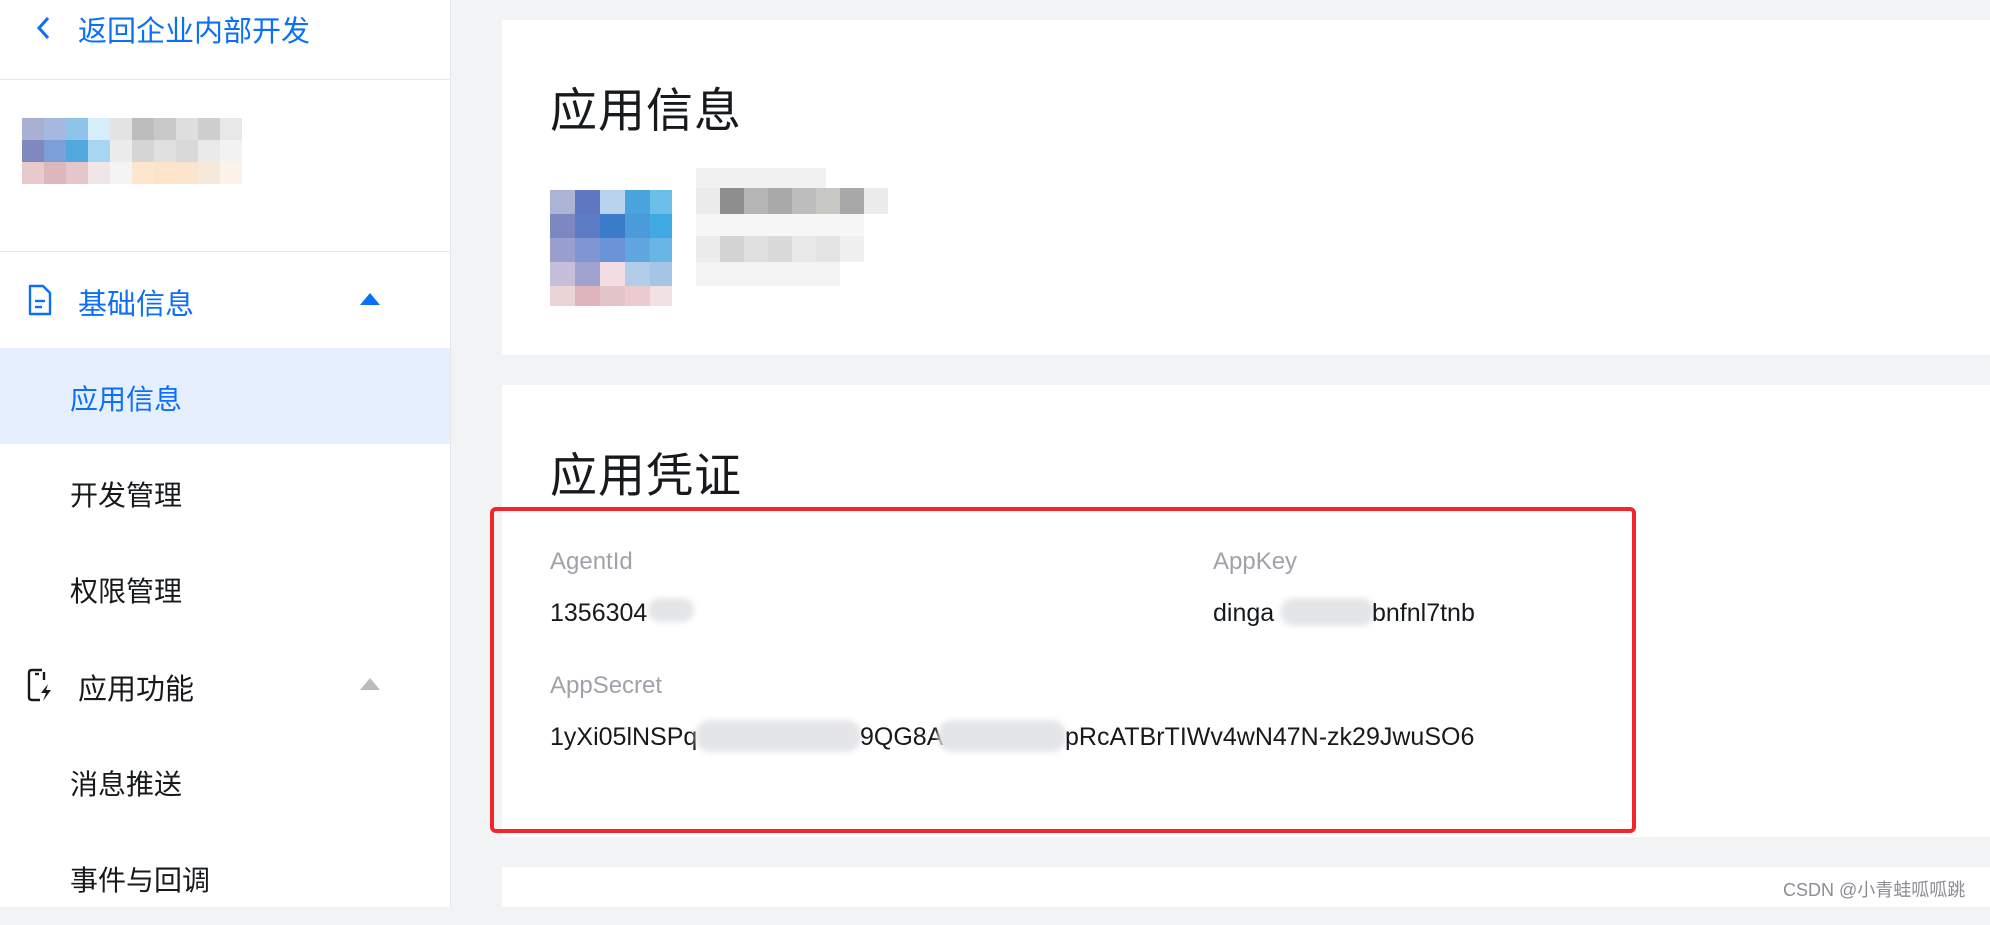 The height and width of the screenshot is (925, 1990). I want to click on phone-bolt-icon, so click(39, 685).